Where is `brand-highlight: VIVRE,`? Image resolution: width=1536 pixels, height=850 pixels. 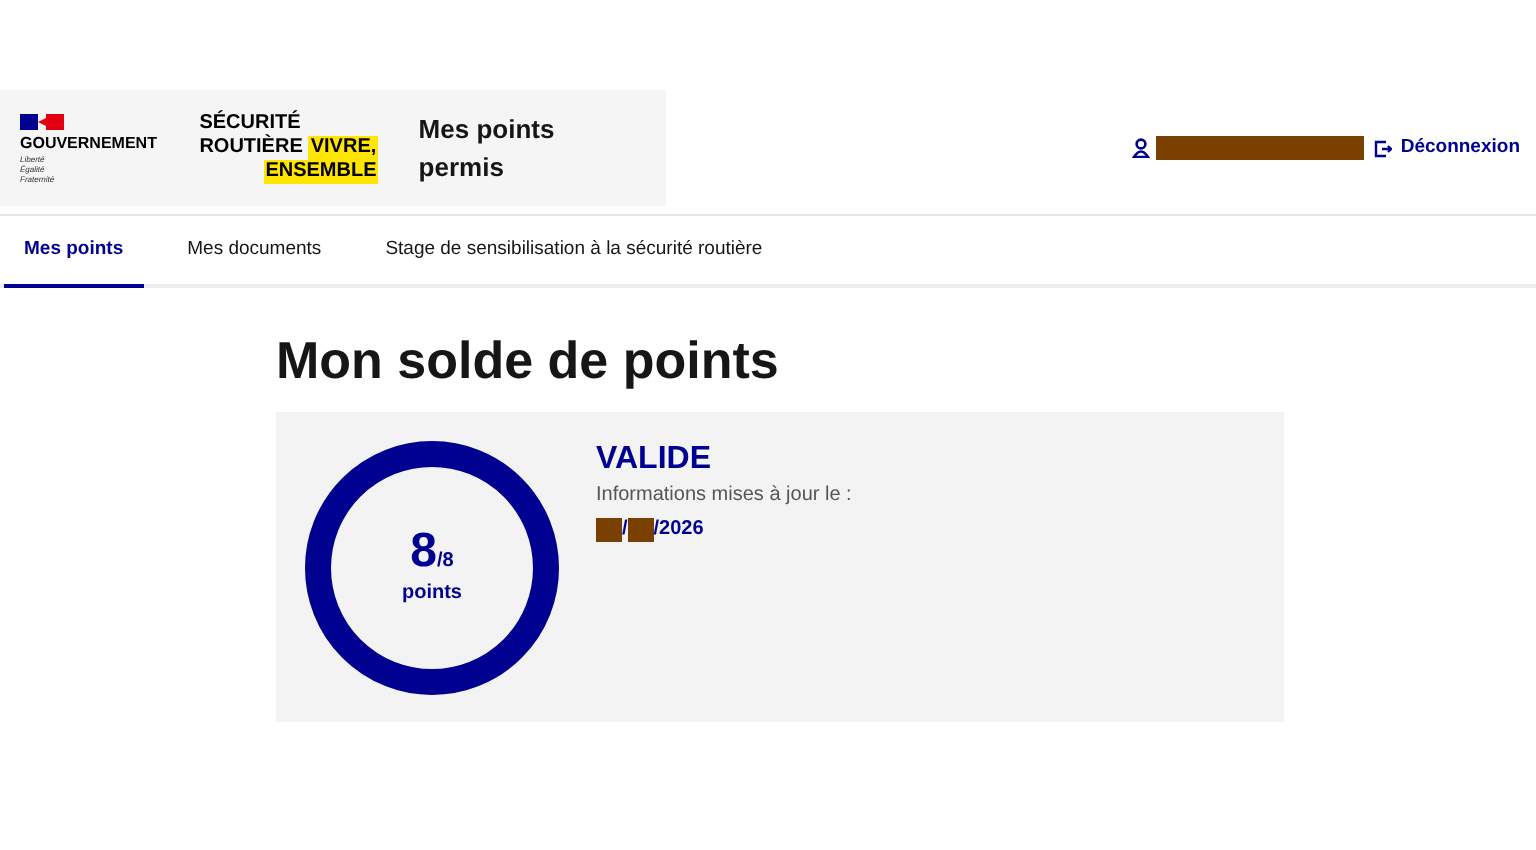 brand-highlight: VIVRE, is located at coordinates (343, 148).